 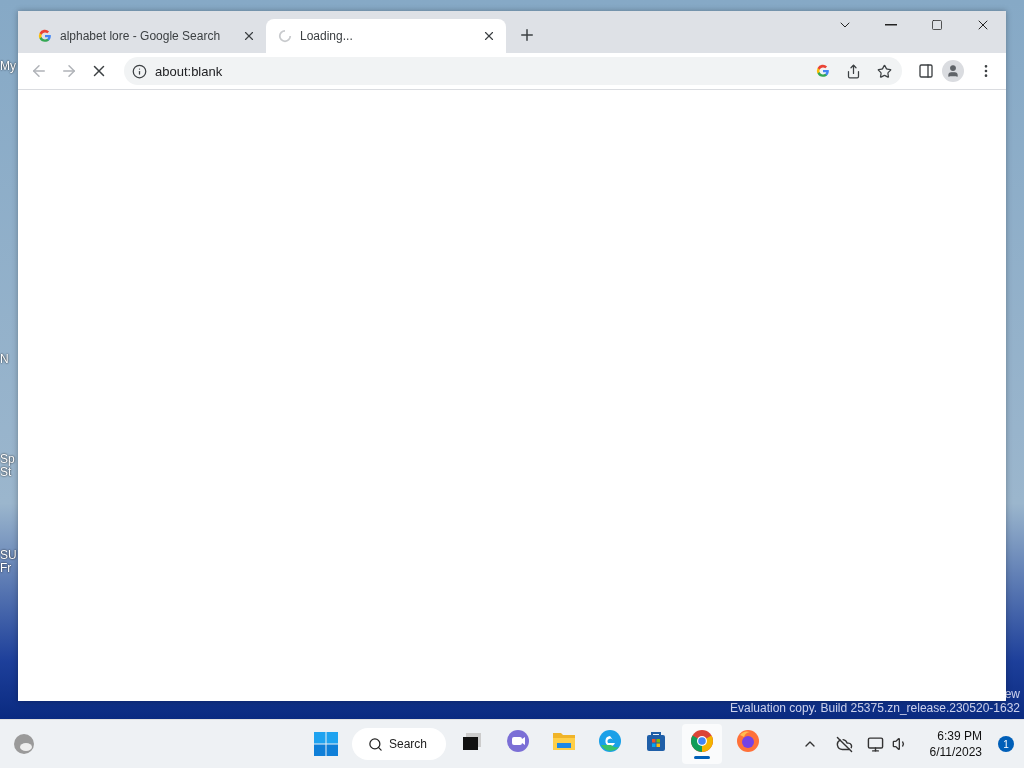 What do you see at coordinates (326, 744) in the screenshot?
I see `windows-logo-icon` at bounding box center [326, 744].